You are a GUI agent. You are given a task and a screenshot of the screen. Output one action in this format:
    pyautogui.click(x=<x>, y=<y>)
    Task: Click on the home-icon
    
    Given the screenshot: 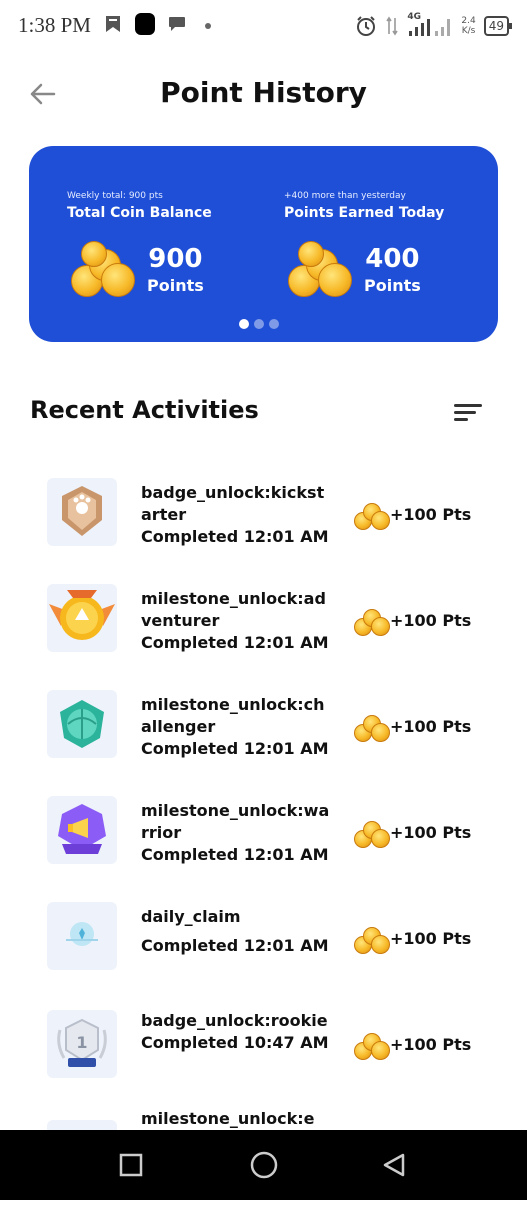 What is the action you would take?
    pyautogui.click(x=264, y=1165)
    